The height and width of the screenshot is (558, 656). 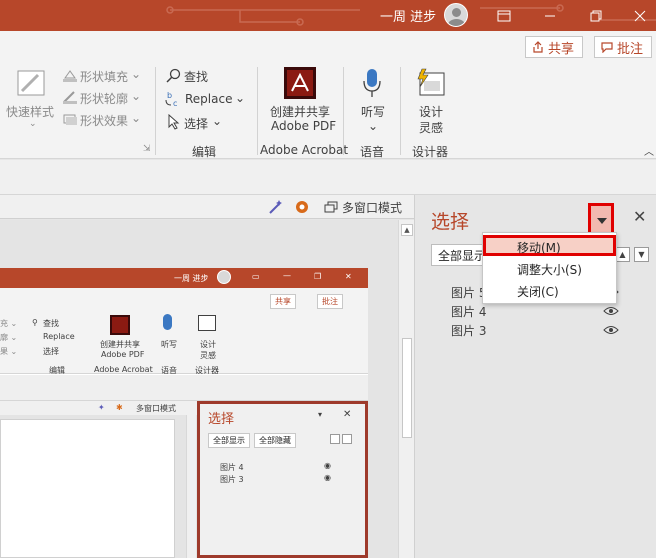 What do you see at coordinates (70, 97) in the screenshot?
I see `shape-outline-icon` at bounding box center [70, 97].